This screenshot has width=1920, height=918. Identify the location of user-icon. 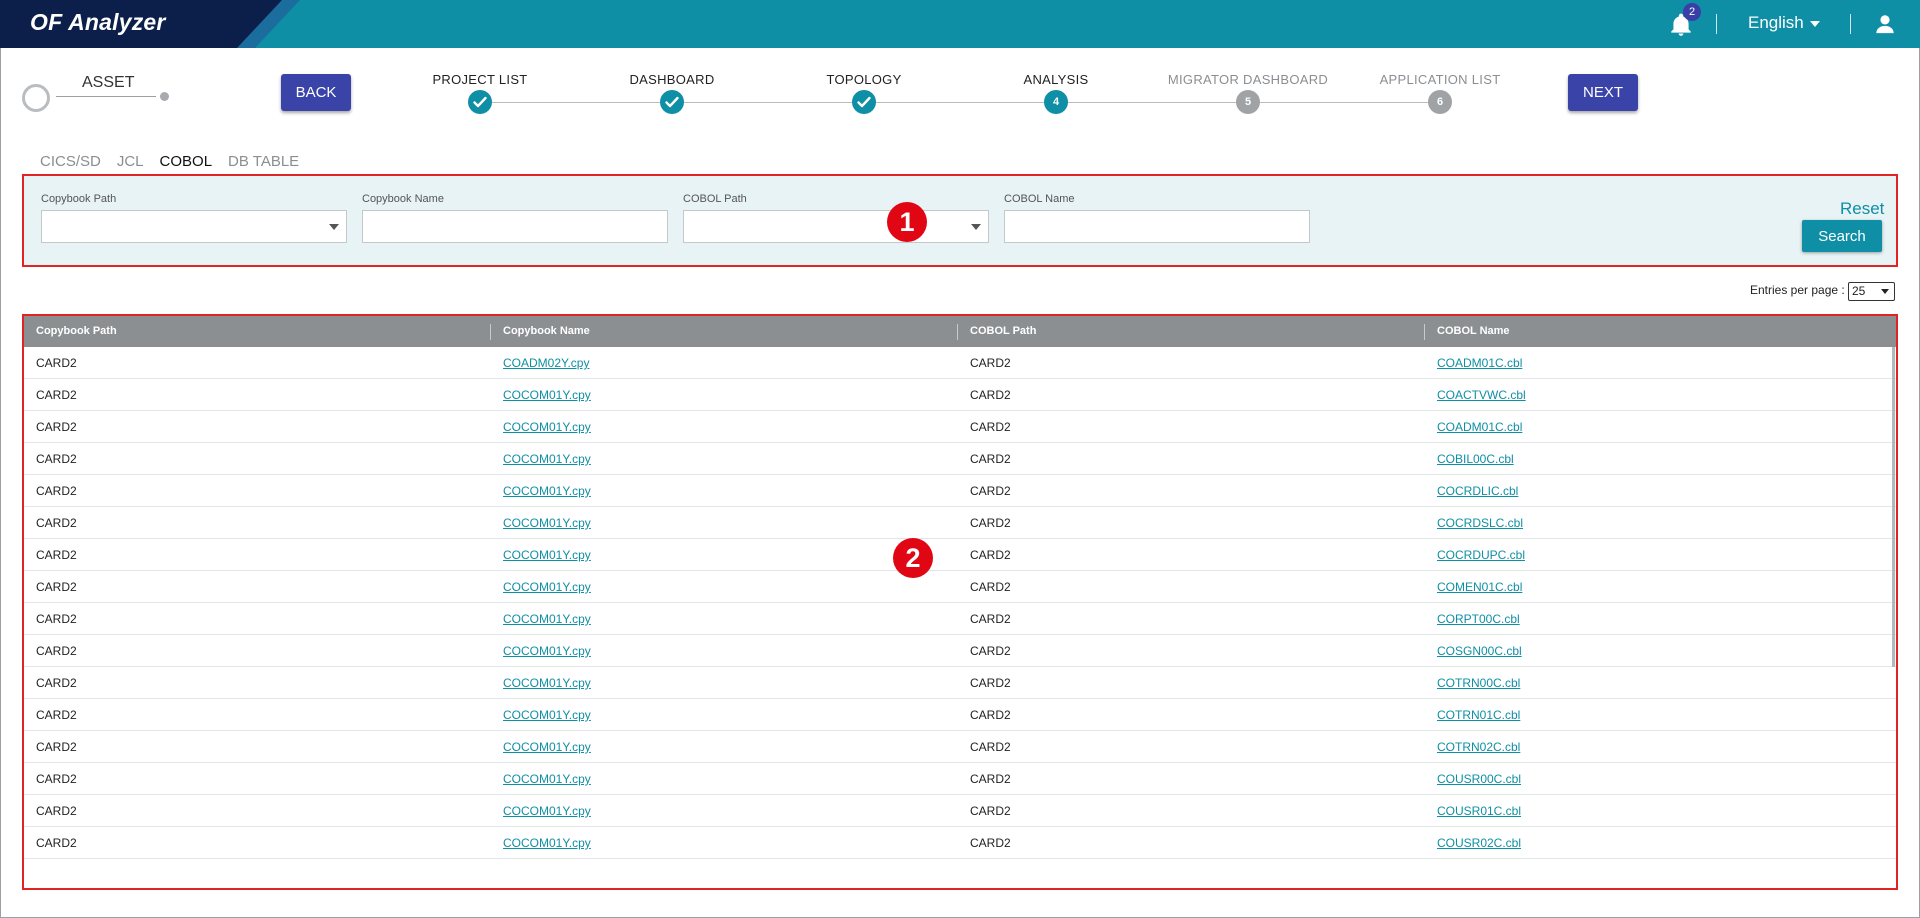
(1885, 24).